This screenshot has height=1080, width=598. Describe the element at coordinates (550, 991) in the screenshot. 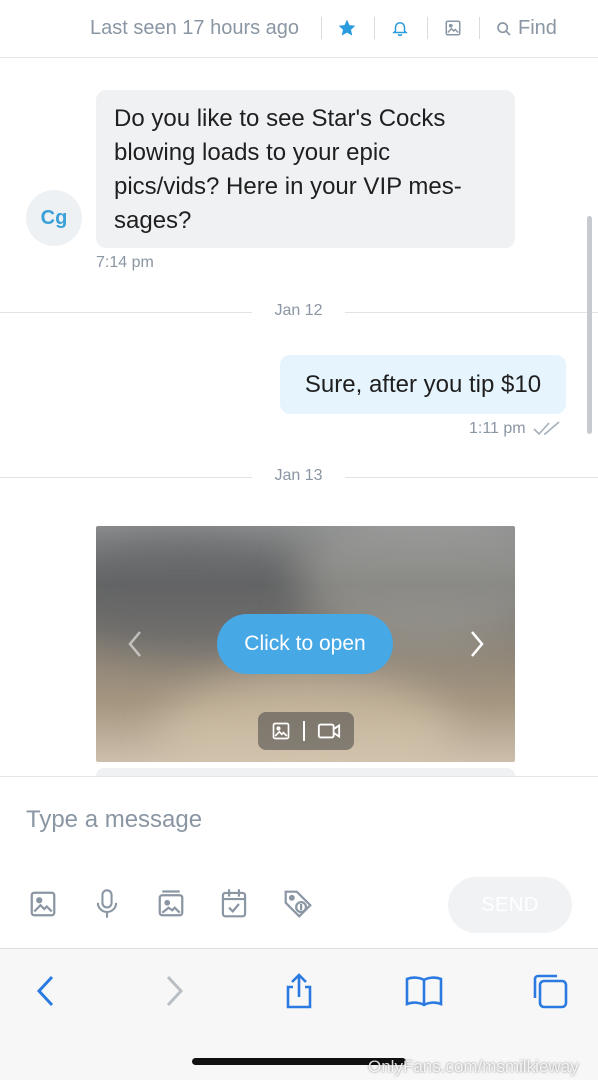

I see `tabs-icon` at that location.